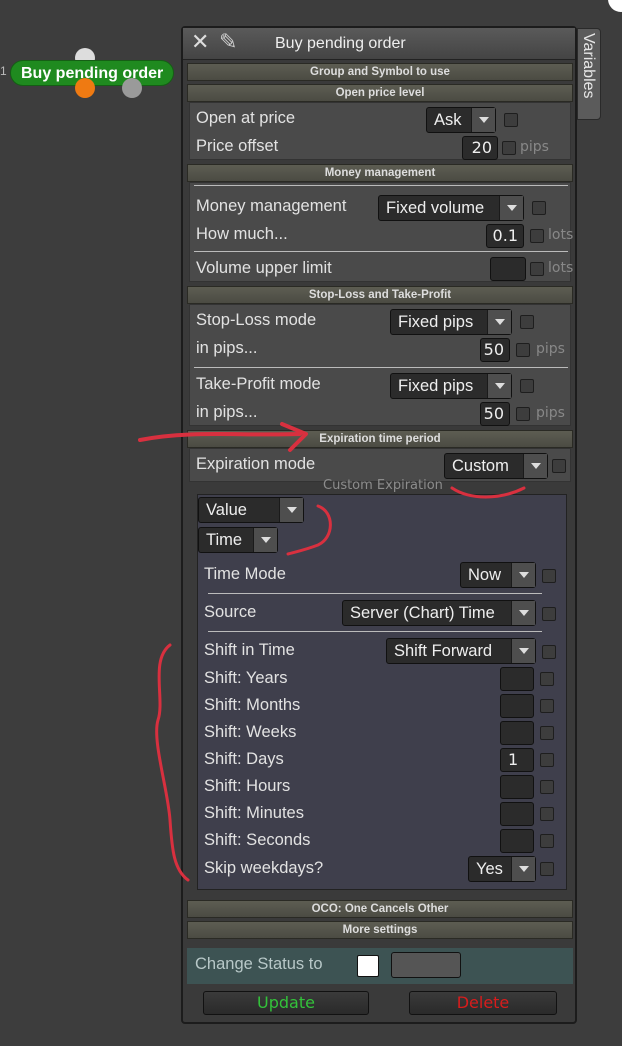 The image size is (622, 1046). I want to click on price-offset-unit: pips, so click(534, 147).